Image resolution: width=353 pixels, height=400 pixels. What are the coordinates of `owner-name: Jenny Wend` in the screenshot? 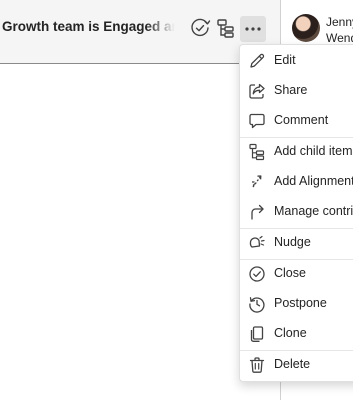 It's located at (339, 30).